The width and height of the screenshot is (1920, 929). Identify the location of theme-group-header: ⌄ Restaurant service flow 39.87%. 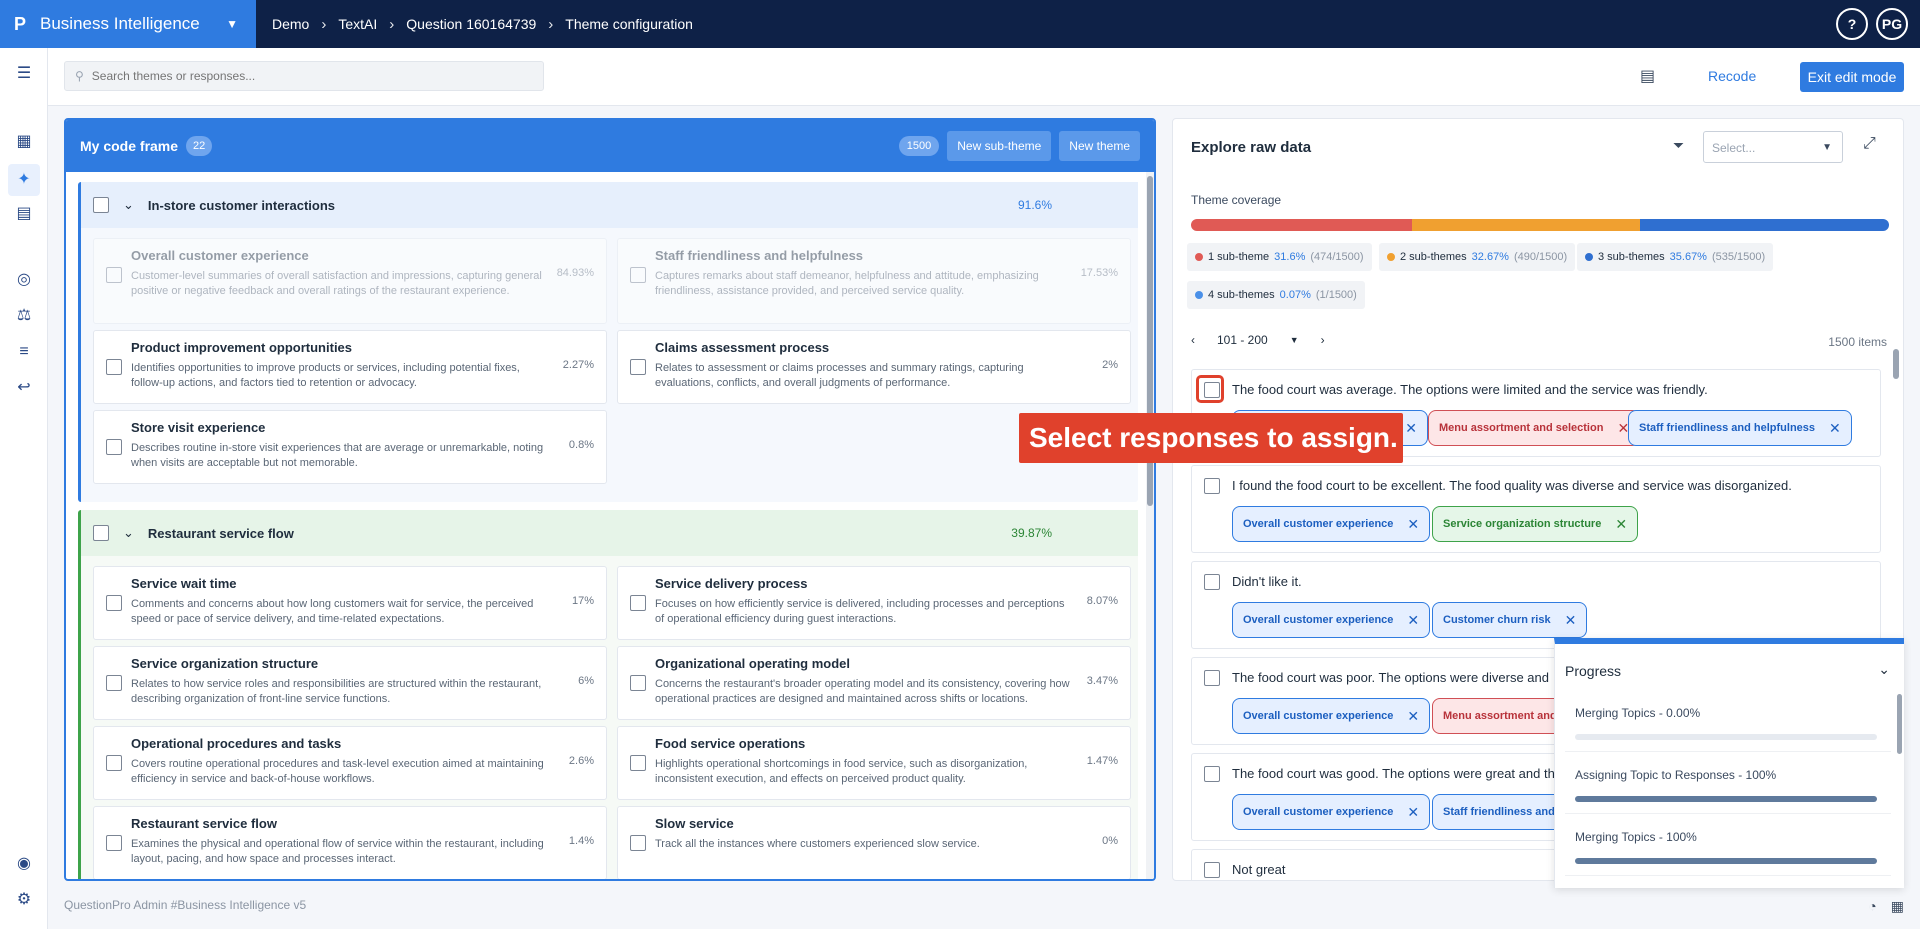
(609, 533).